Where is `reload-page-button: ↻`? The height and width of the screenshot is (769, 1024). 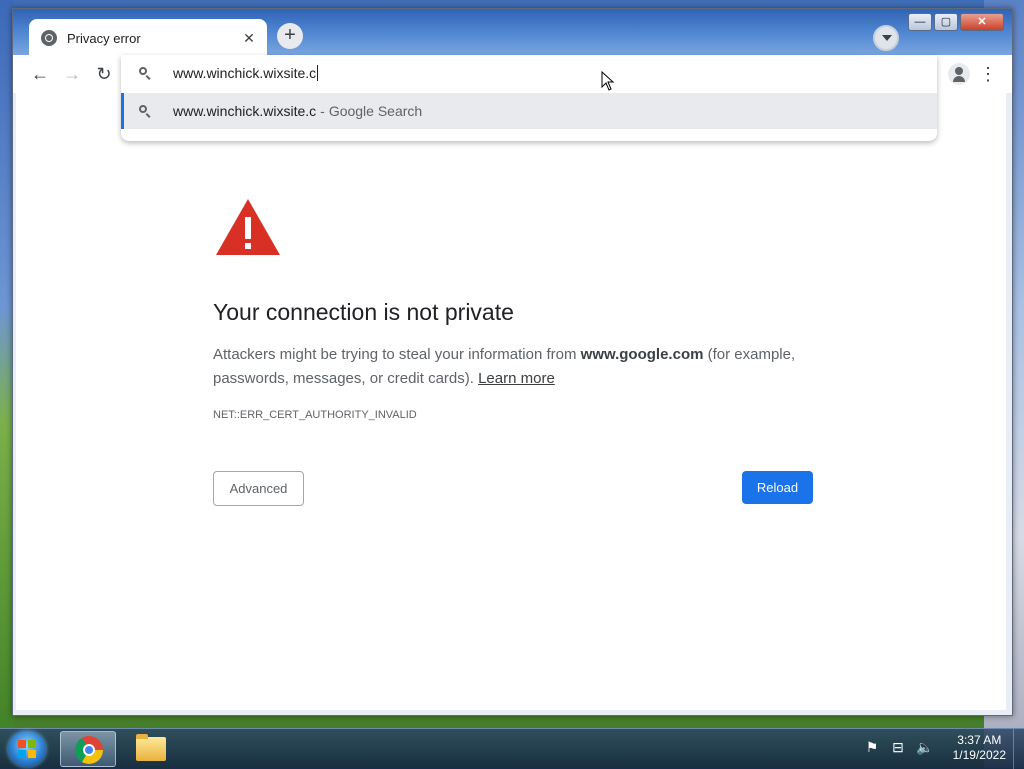
reload-page-button: ↻ is located at coordinates (104, 74).